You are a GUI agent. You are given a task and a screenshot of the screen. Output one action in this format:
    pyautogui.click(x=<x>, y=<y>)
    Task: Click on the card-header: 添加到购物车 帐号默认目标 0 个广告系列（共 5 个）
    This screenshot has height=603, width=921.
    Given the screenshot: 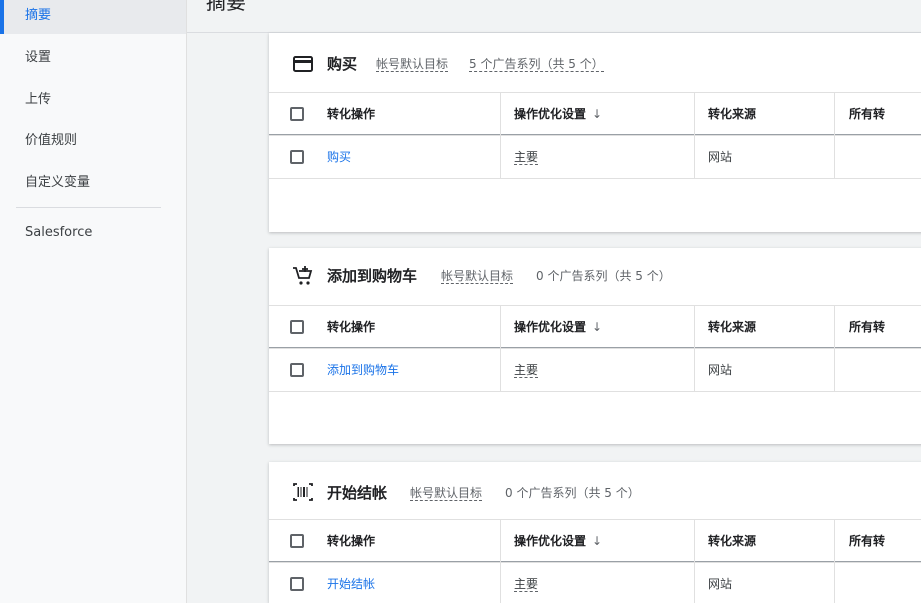 What is the action you would take?
    pyautogui.click(x=595, y=277)
    